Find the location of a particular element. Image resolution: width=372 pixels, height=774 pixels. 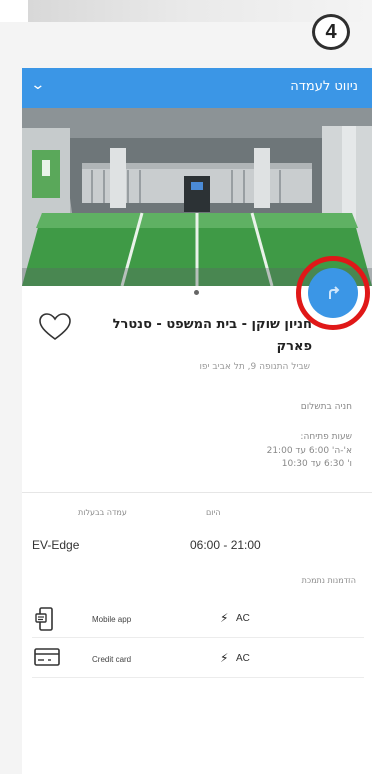

section-divider is located at coordinates (197, 492).